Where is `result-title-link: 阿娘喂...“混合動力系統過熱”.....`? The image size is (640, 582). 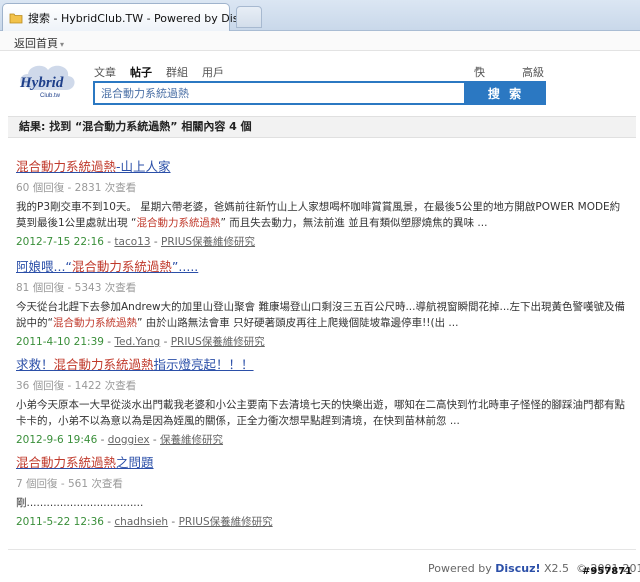
result-title-link: 阿娘喂...“混合動力系統過熱”..... is located at coordinates (321, 265).